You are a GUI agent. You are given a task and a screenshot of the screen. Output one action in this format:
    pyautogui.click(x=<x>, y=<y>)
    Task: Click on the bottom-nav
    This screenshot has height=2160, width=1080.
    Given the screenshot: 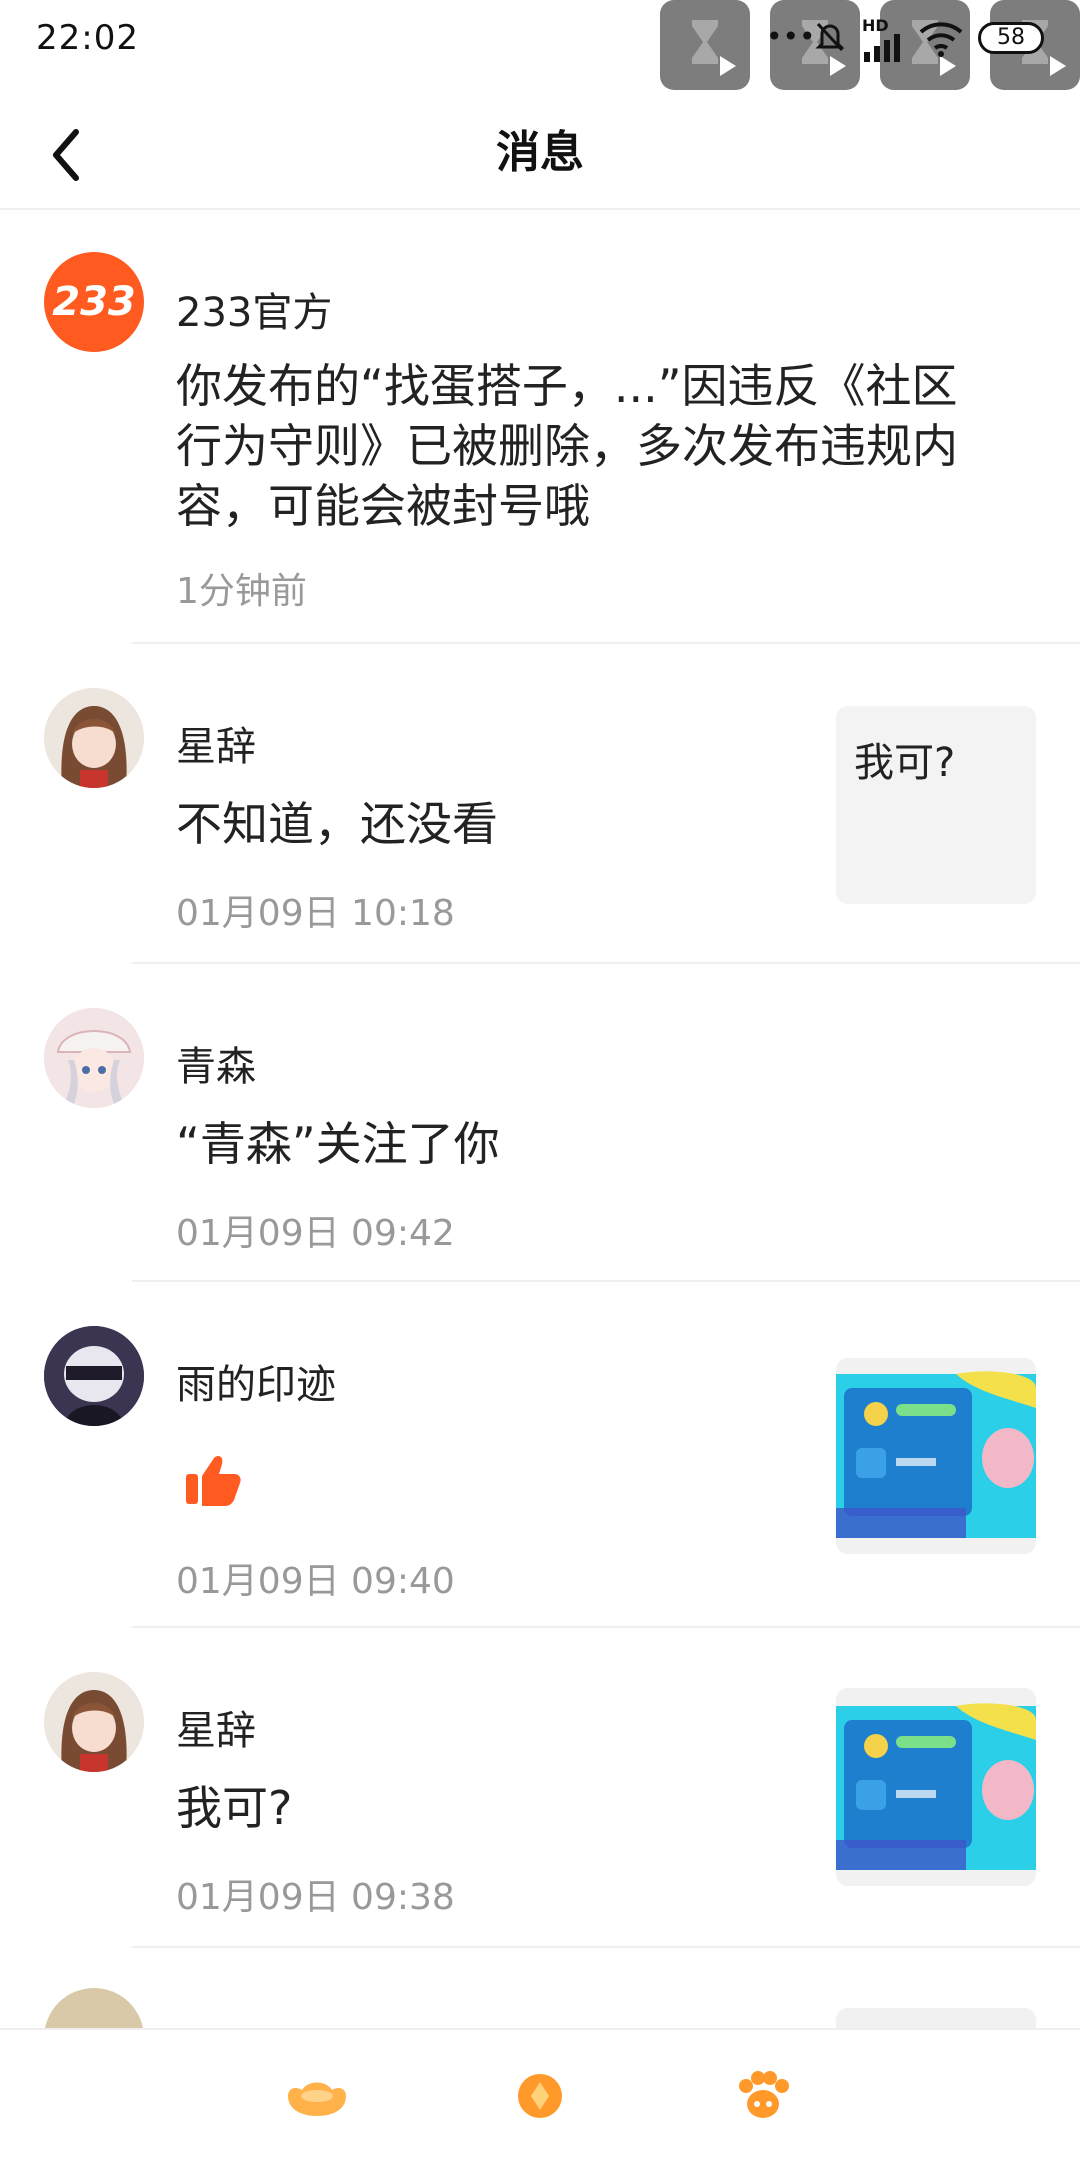 What is the action you would take?
    pyautogui.click(x=540, y=2094)
    